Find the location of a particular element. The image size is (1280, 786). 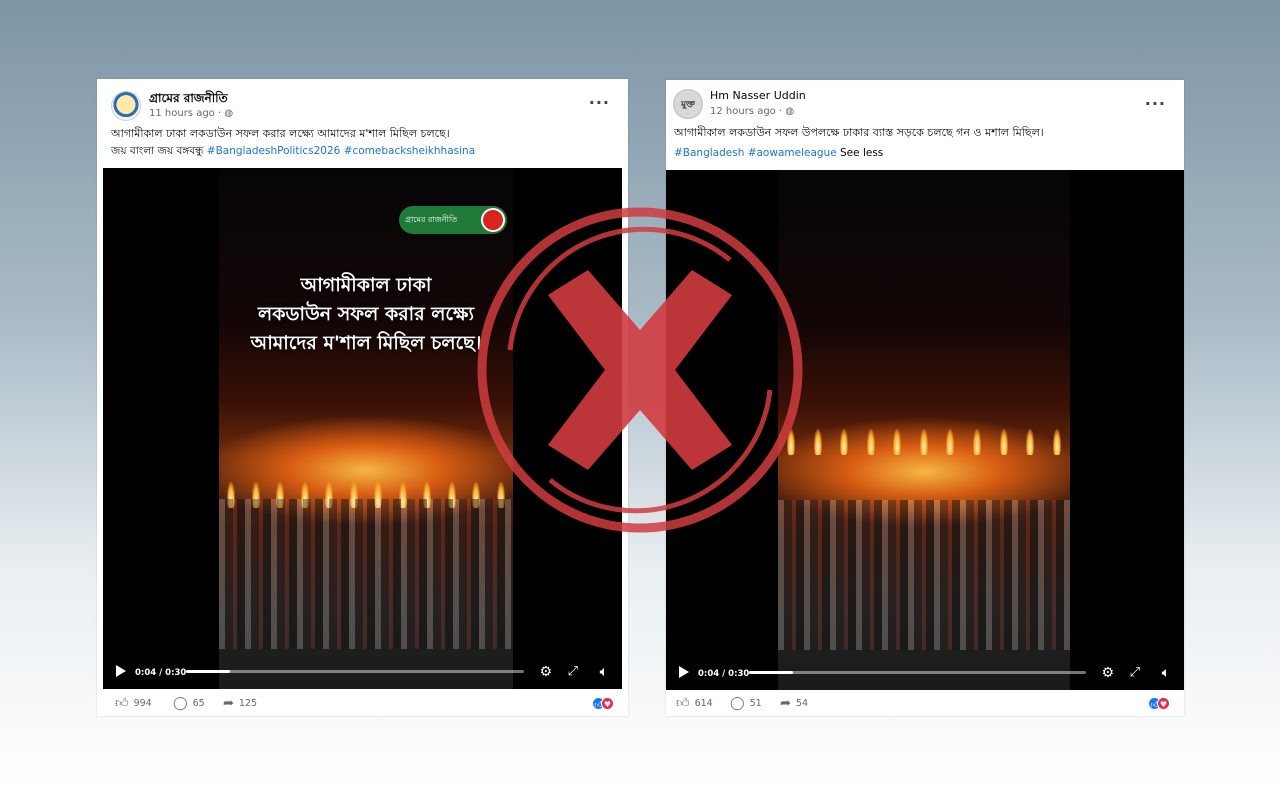

hashtag-link: #comebacksheikhhasina is located at coordinates (409, 151).